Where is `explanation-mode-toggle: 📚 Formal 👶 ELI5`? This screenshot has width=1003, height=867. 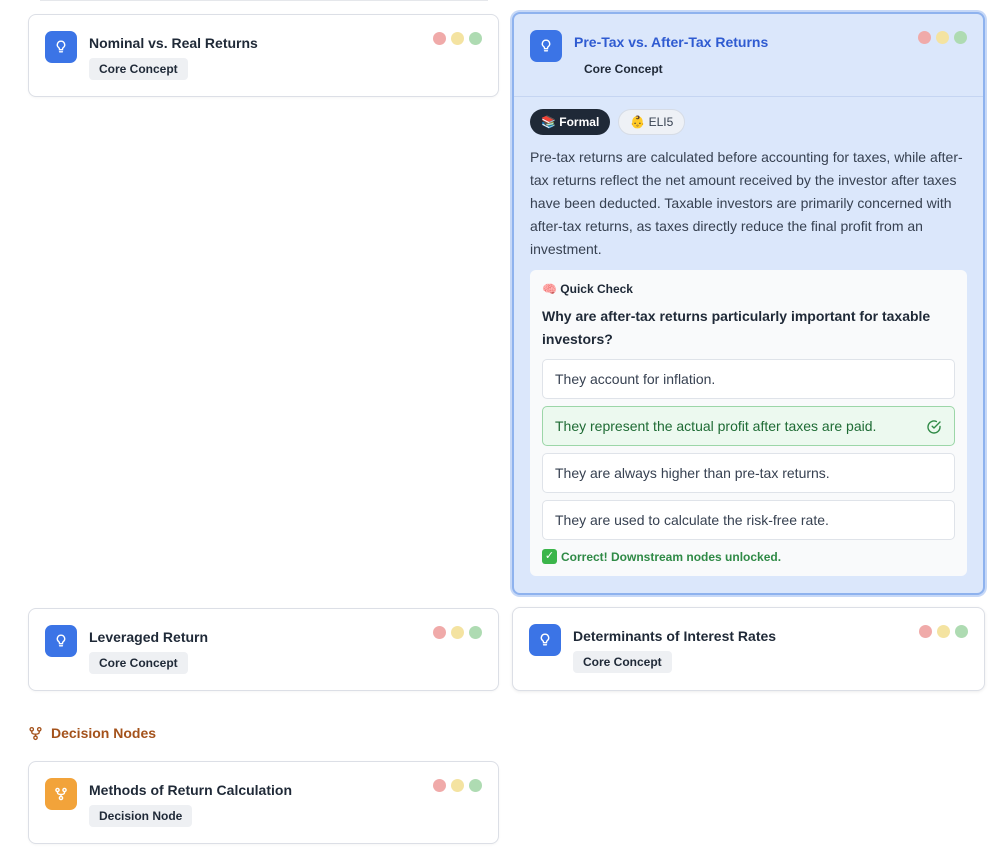 explanation-mode-toggle: 📚 Formal 👶 ELI5 is located at coordinates (608, 122).